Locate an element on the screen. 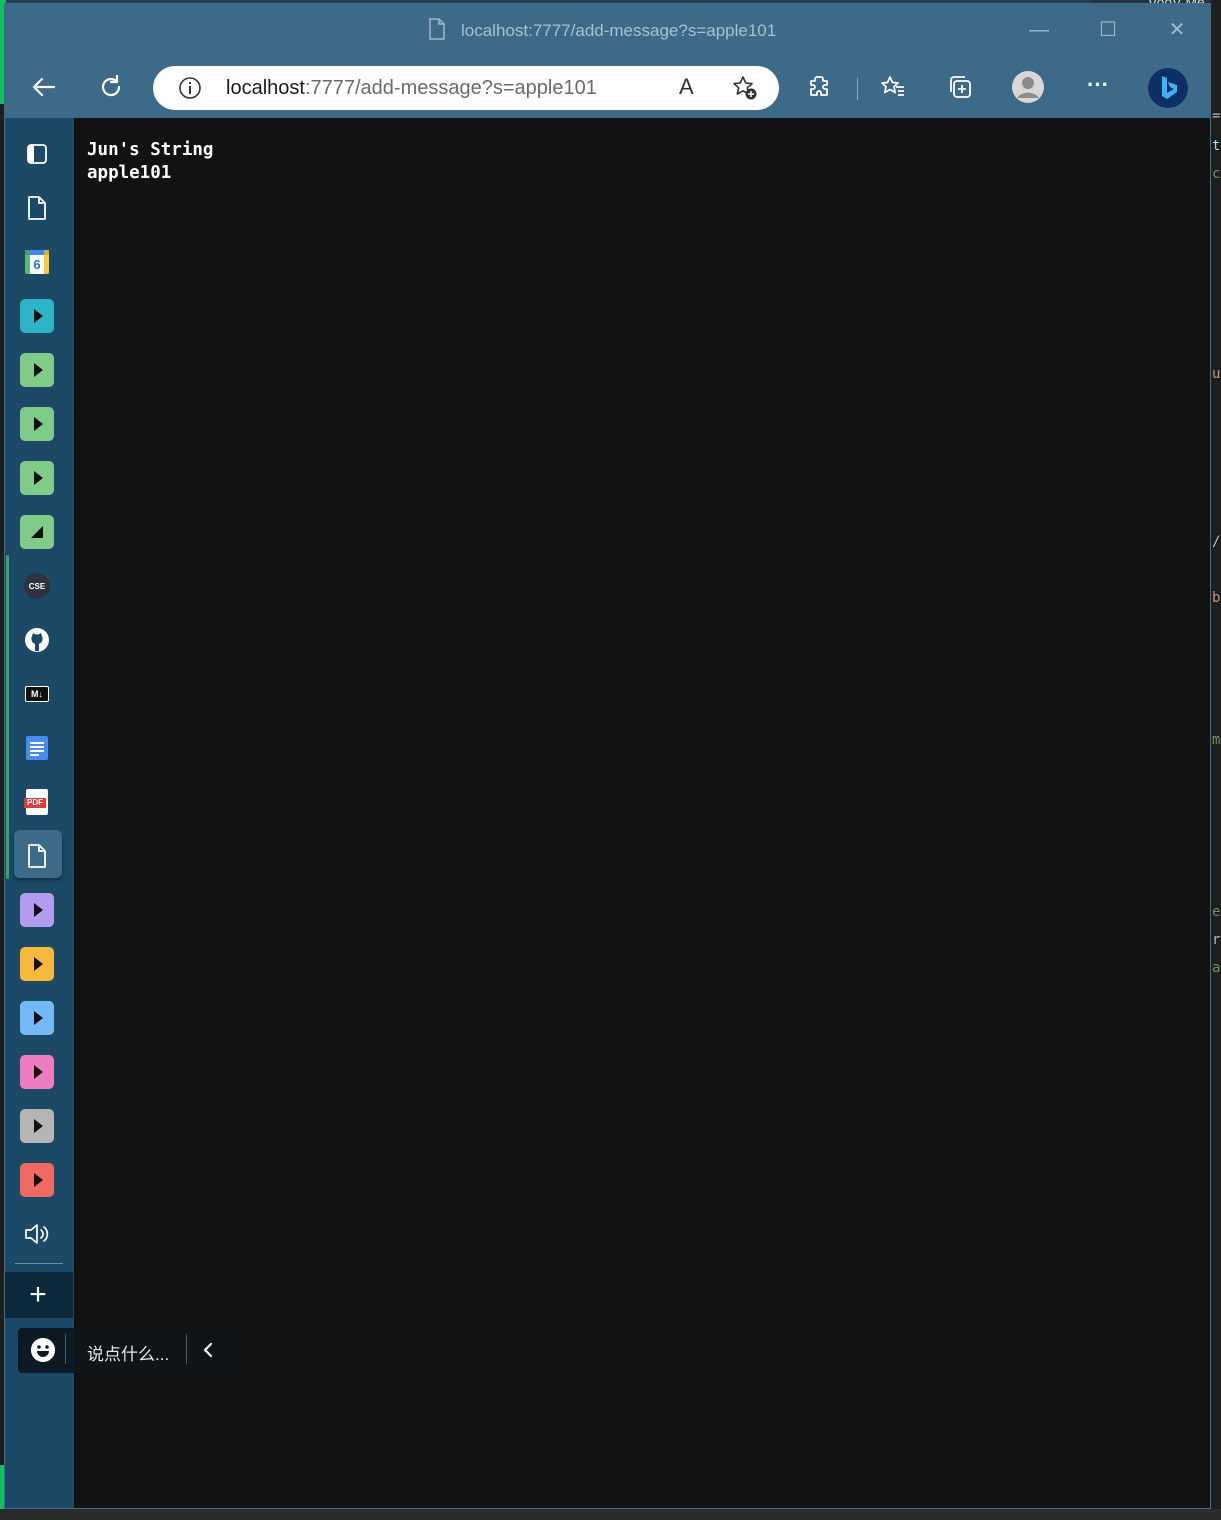  sidebar-item-app-yellow is located at coordinates (37, 964).